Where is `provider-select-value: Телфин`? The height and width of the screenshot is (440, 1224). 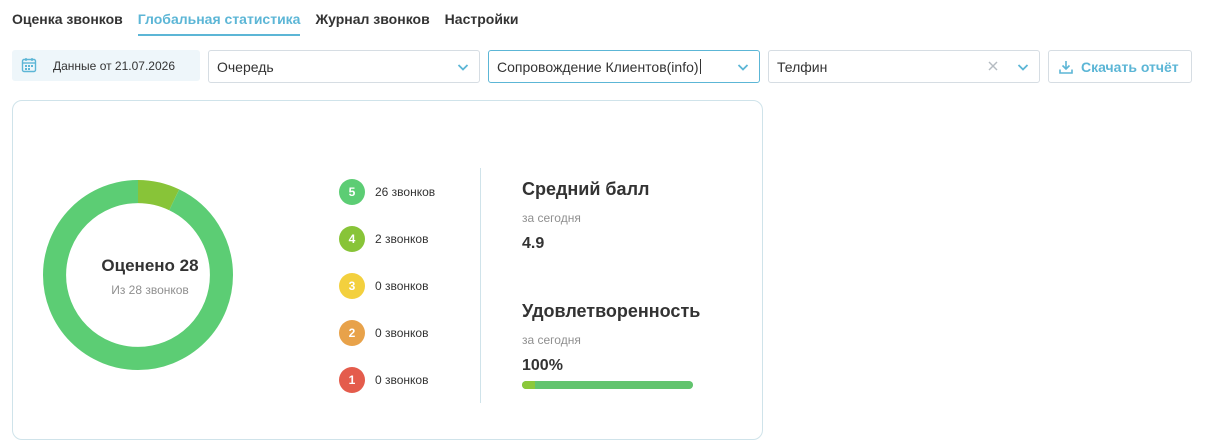
provider-select-value: Телфин is located at coordinates (802, 67).